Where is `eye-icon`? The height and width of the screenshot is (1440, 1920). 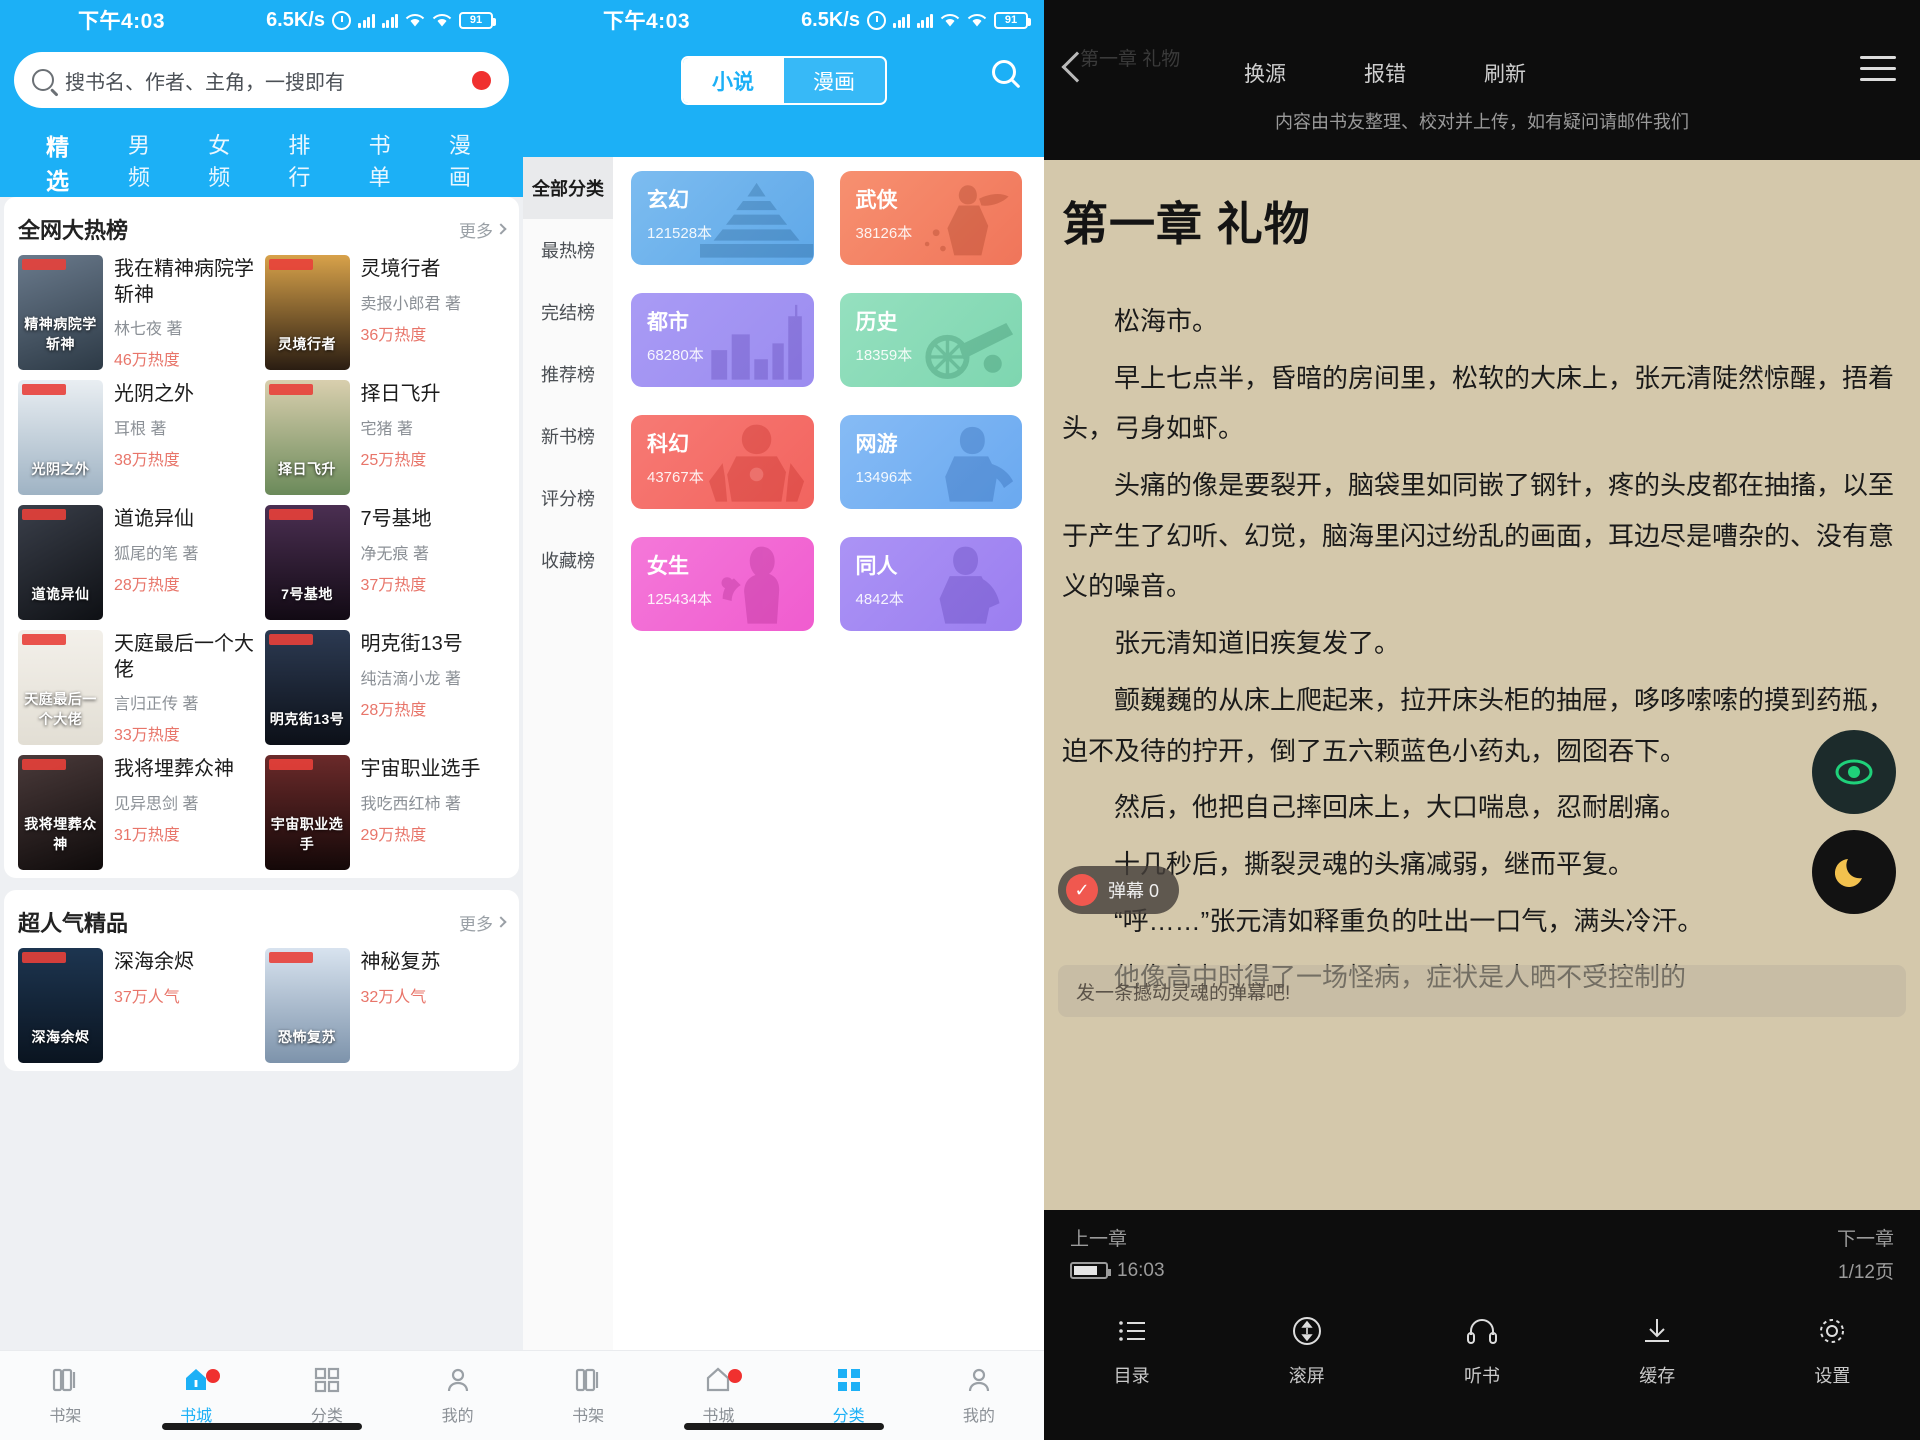
eye-icon is located at coordinates (1854, 772).